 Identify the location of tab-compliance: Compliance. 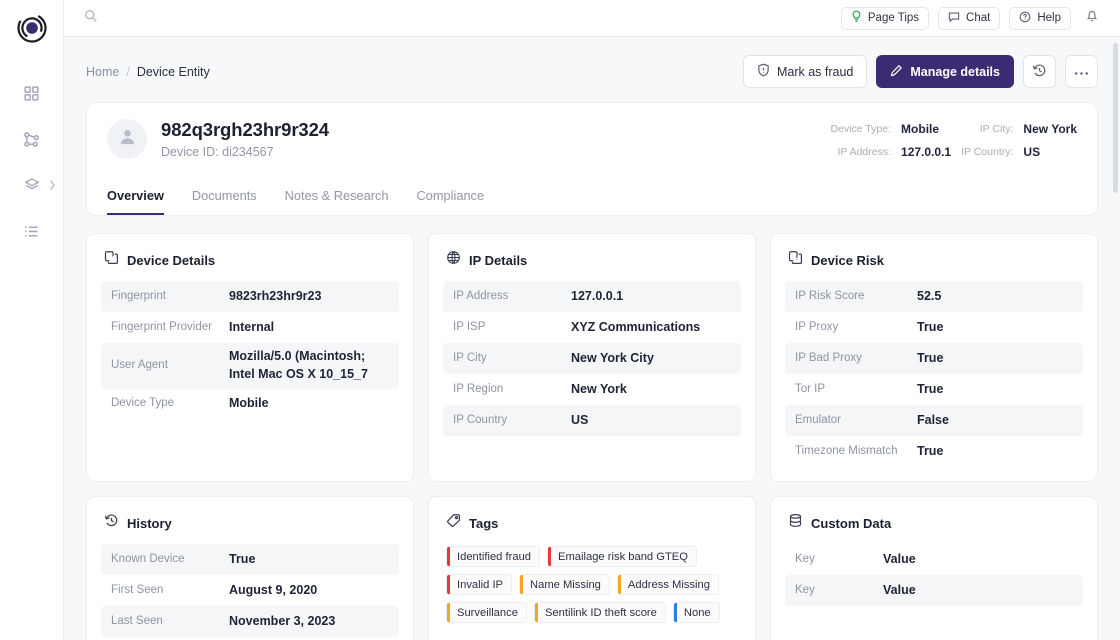
(451, 201).